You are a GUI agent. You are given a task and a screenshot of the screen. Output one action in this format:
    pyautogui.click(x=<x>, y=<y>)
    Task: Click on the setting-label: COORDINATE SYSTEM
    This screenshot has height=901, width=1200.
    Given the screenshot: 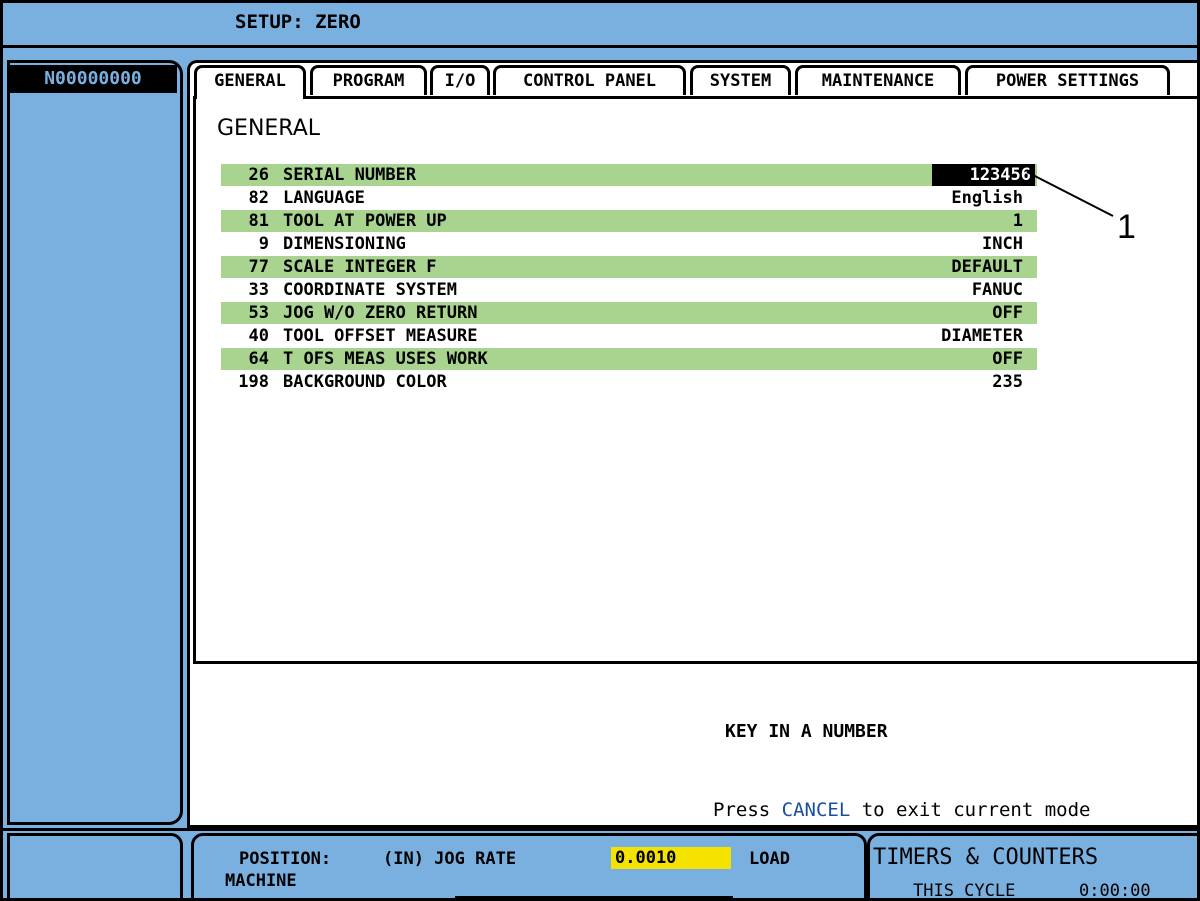 What is the action you would take?
    pyautogui.click(x=370, y=290)
    